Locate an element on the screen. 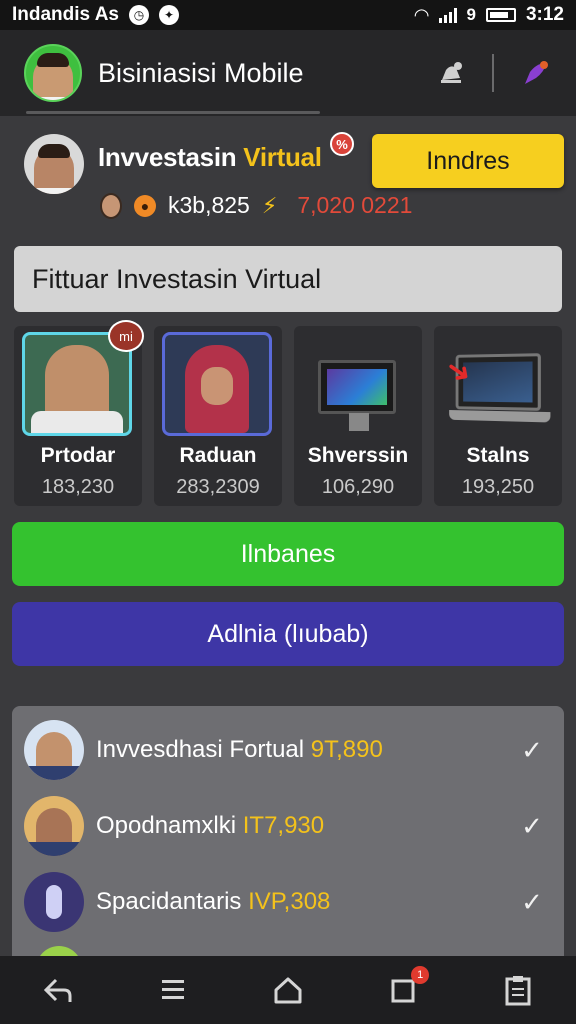  list-item-text: Spacidantaris IVP,308 is located at coordinates (304, 902).